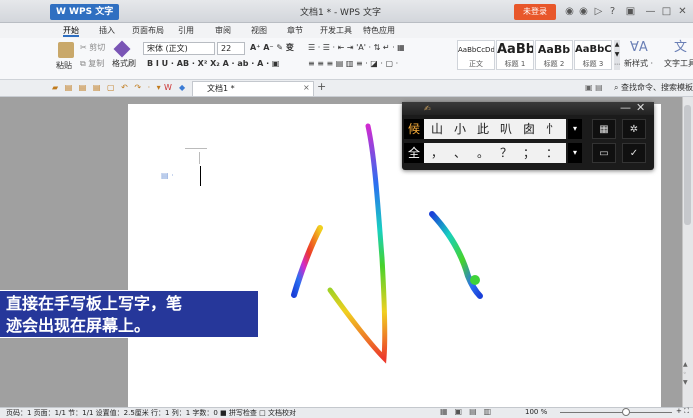  What do you see at coordinates (612, 11) in the screenshot?
I see `help-icon: ?` at bounding box center [612, 11].